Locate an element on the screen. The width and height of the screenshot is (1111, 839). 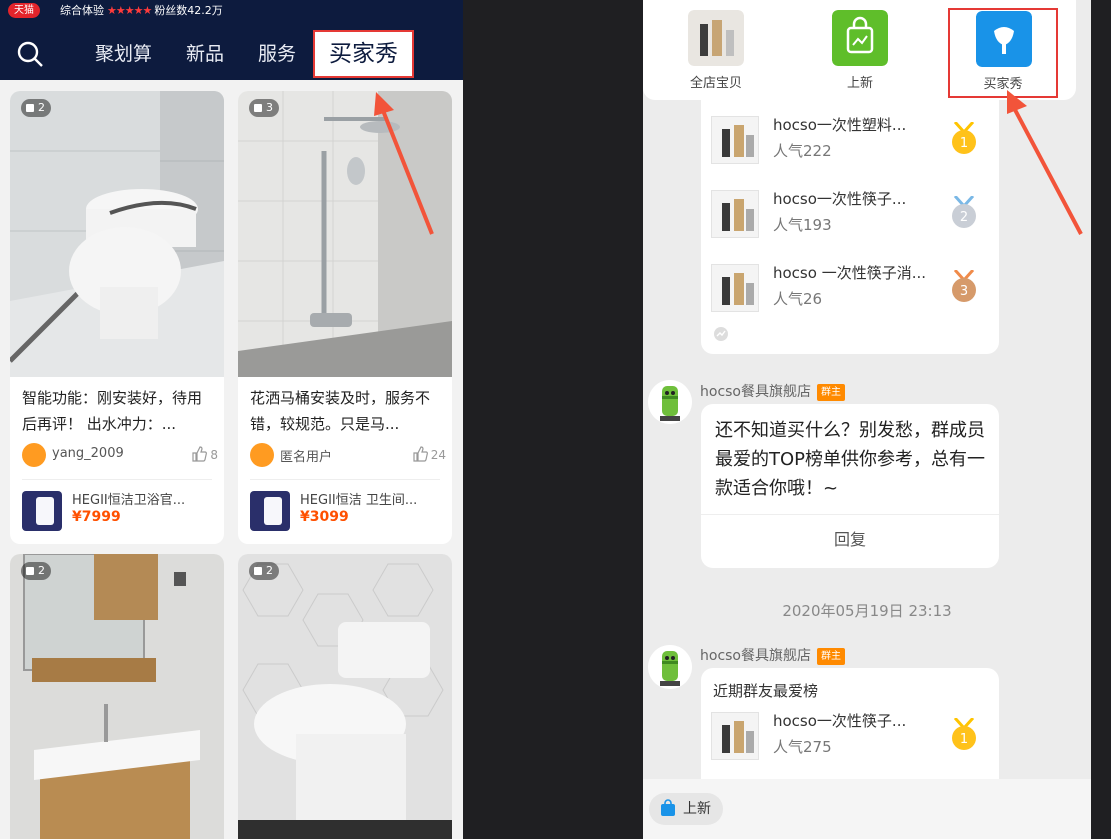
tab-service: 服务 is located at coordinates (277, 54).